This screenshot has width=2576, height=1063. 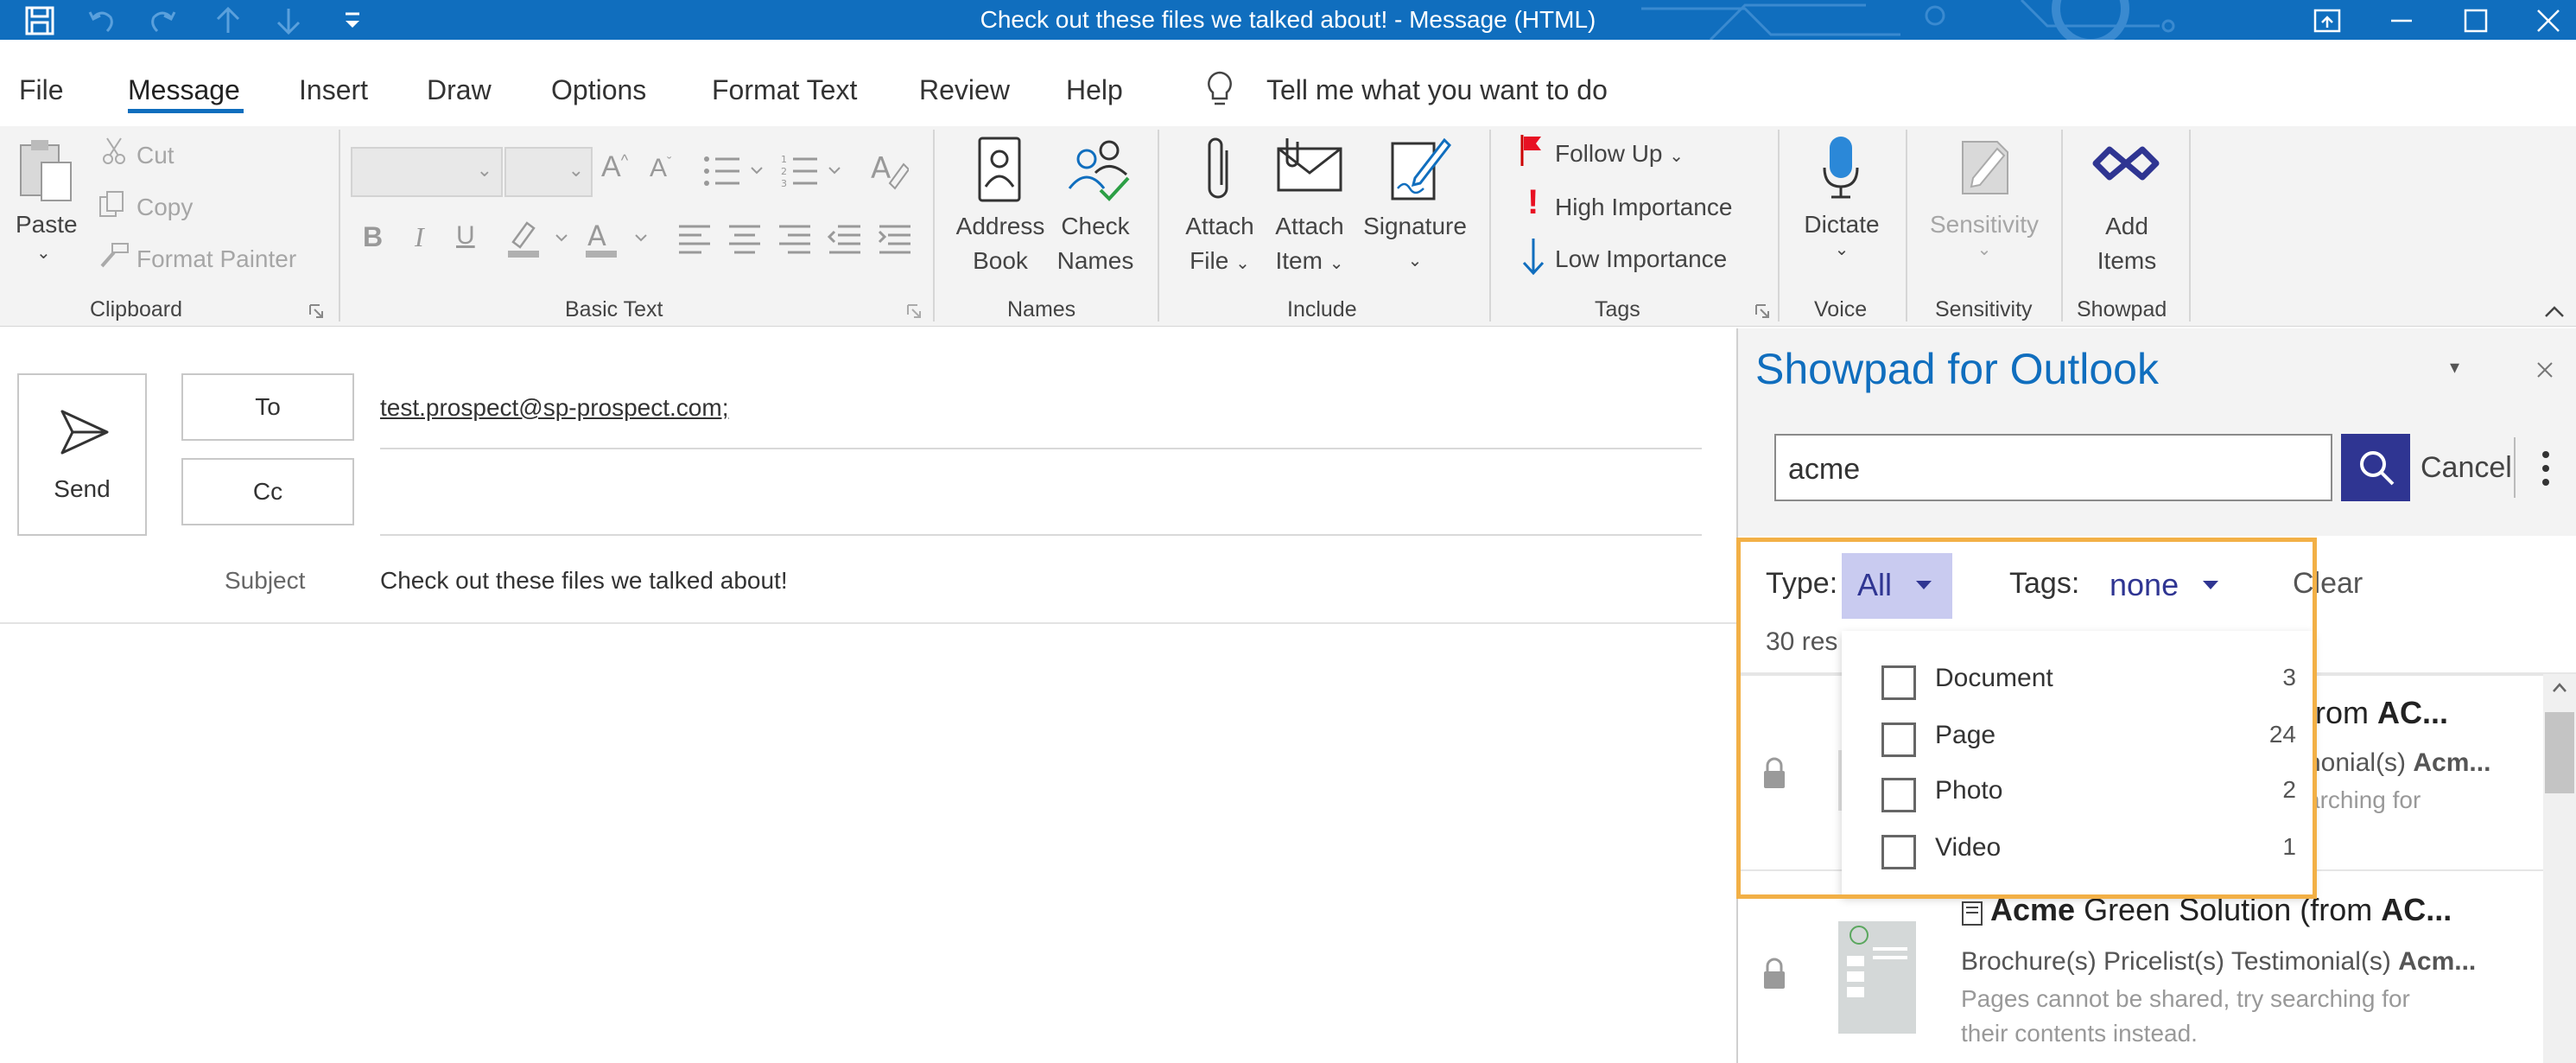 What do you see at coordinates (1957, 369) in the screenshot?
I see `showpad-pane-title: Showpad for Outlook` at bounding box center [1957, 369].